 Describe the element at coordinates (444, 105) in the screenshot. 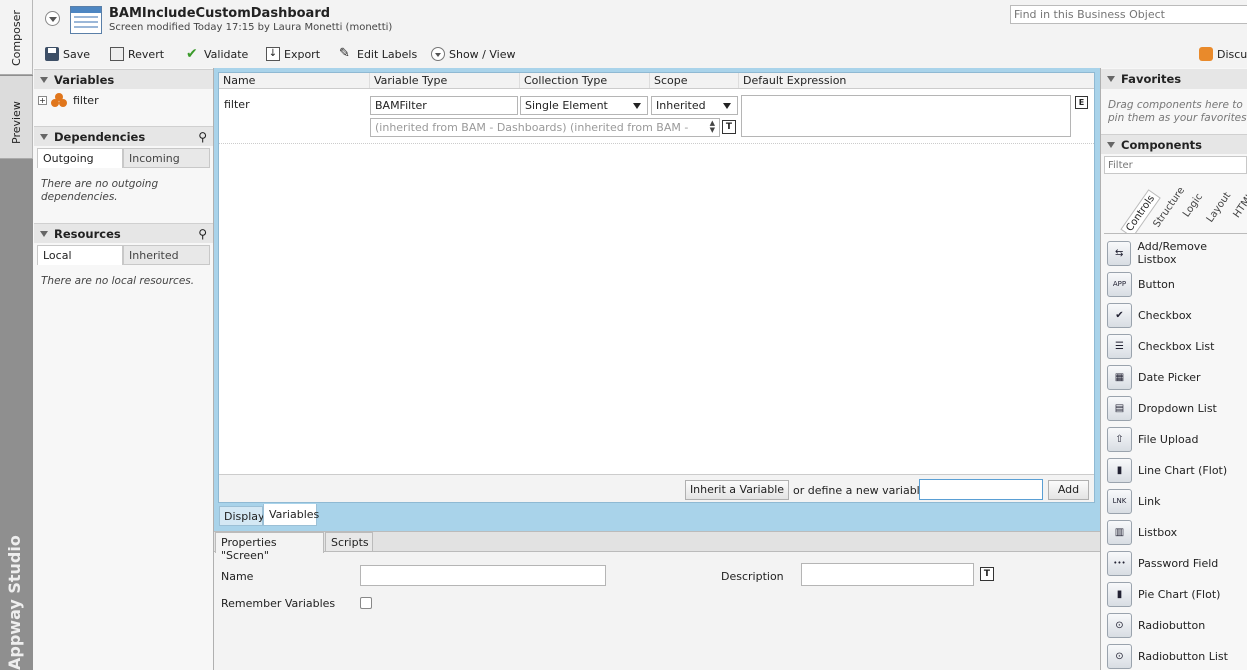

I see `variable-type-field: BAMFilter` at that location.